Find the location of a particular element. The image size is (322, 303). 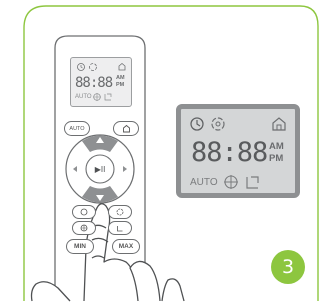

enlarged-display-auto: AUTO is located at coordinates (204, 182).